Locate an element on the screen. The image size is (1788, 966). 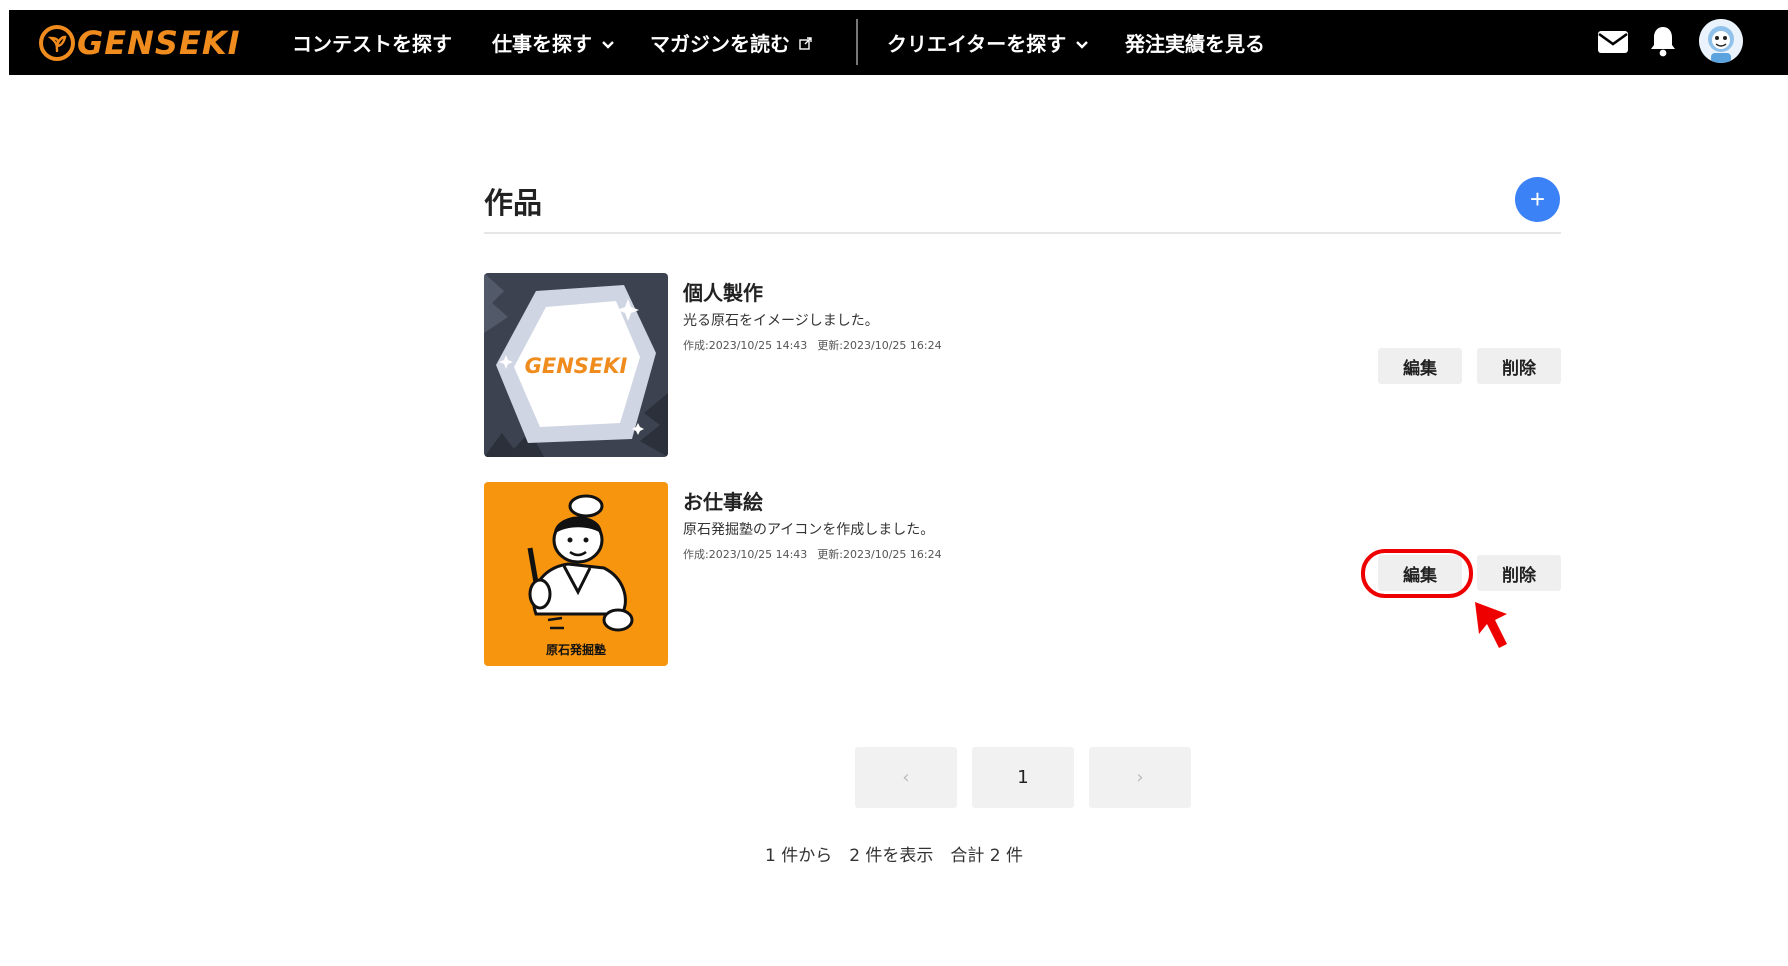
nav-label: 仕事を探す is located at coordinates (542, 44).